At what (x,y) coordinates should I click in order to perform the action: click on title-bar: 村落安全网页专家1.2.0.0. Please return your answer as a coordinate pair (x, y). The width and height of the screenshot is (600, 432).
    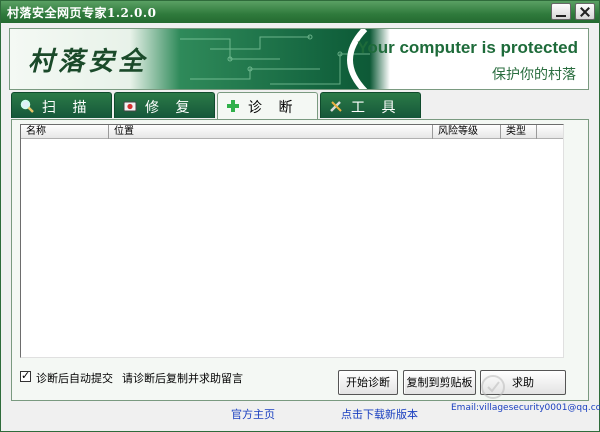
    Looking at the image, I should click on (300, 12).